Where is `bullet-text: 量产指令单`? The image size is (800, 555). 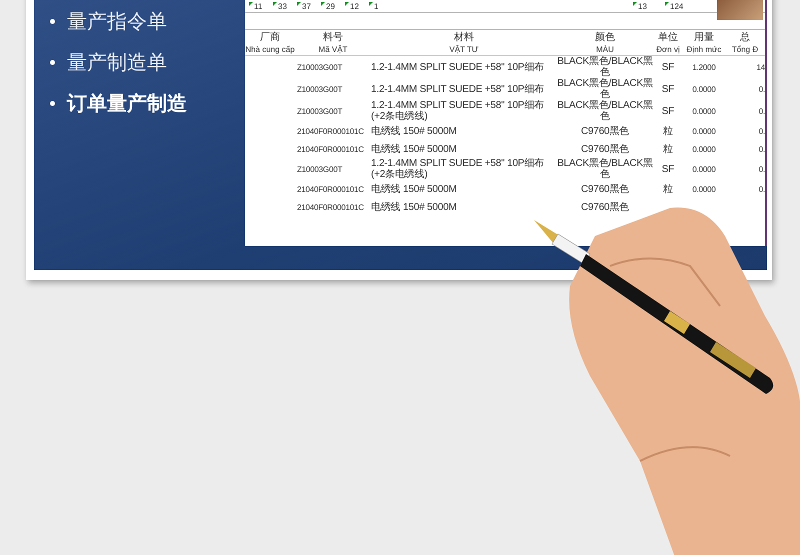 bullet-text: 量产指令单 is located at coordinates (117, 22).